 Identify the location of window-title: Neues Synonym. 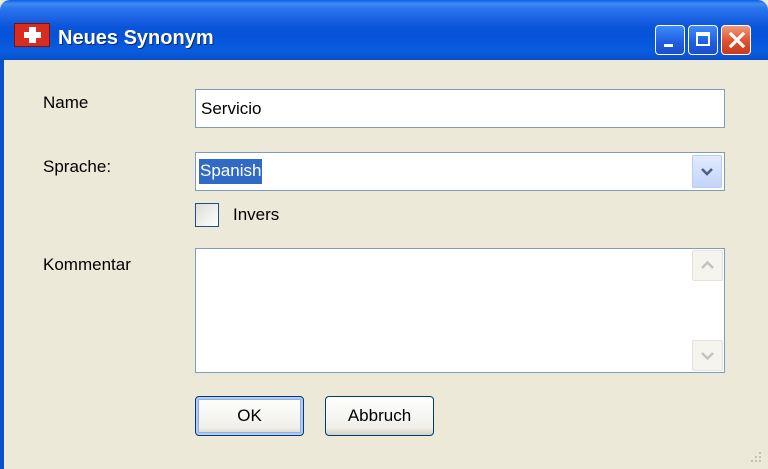
(136, 38).